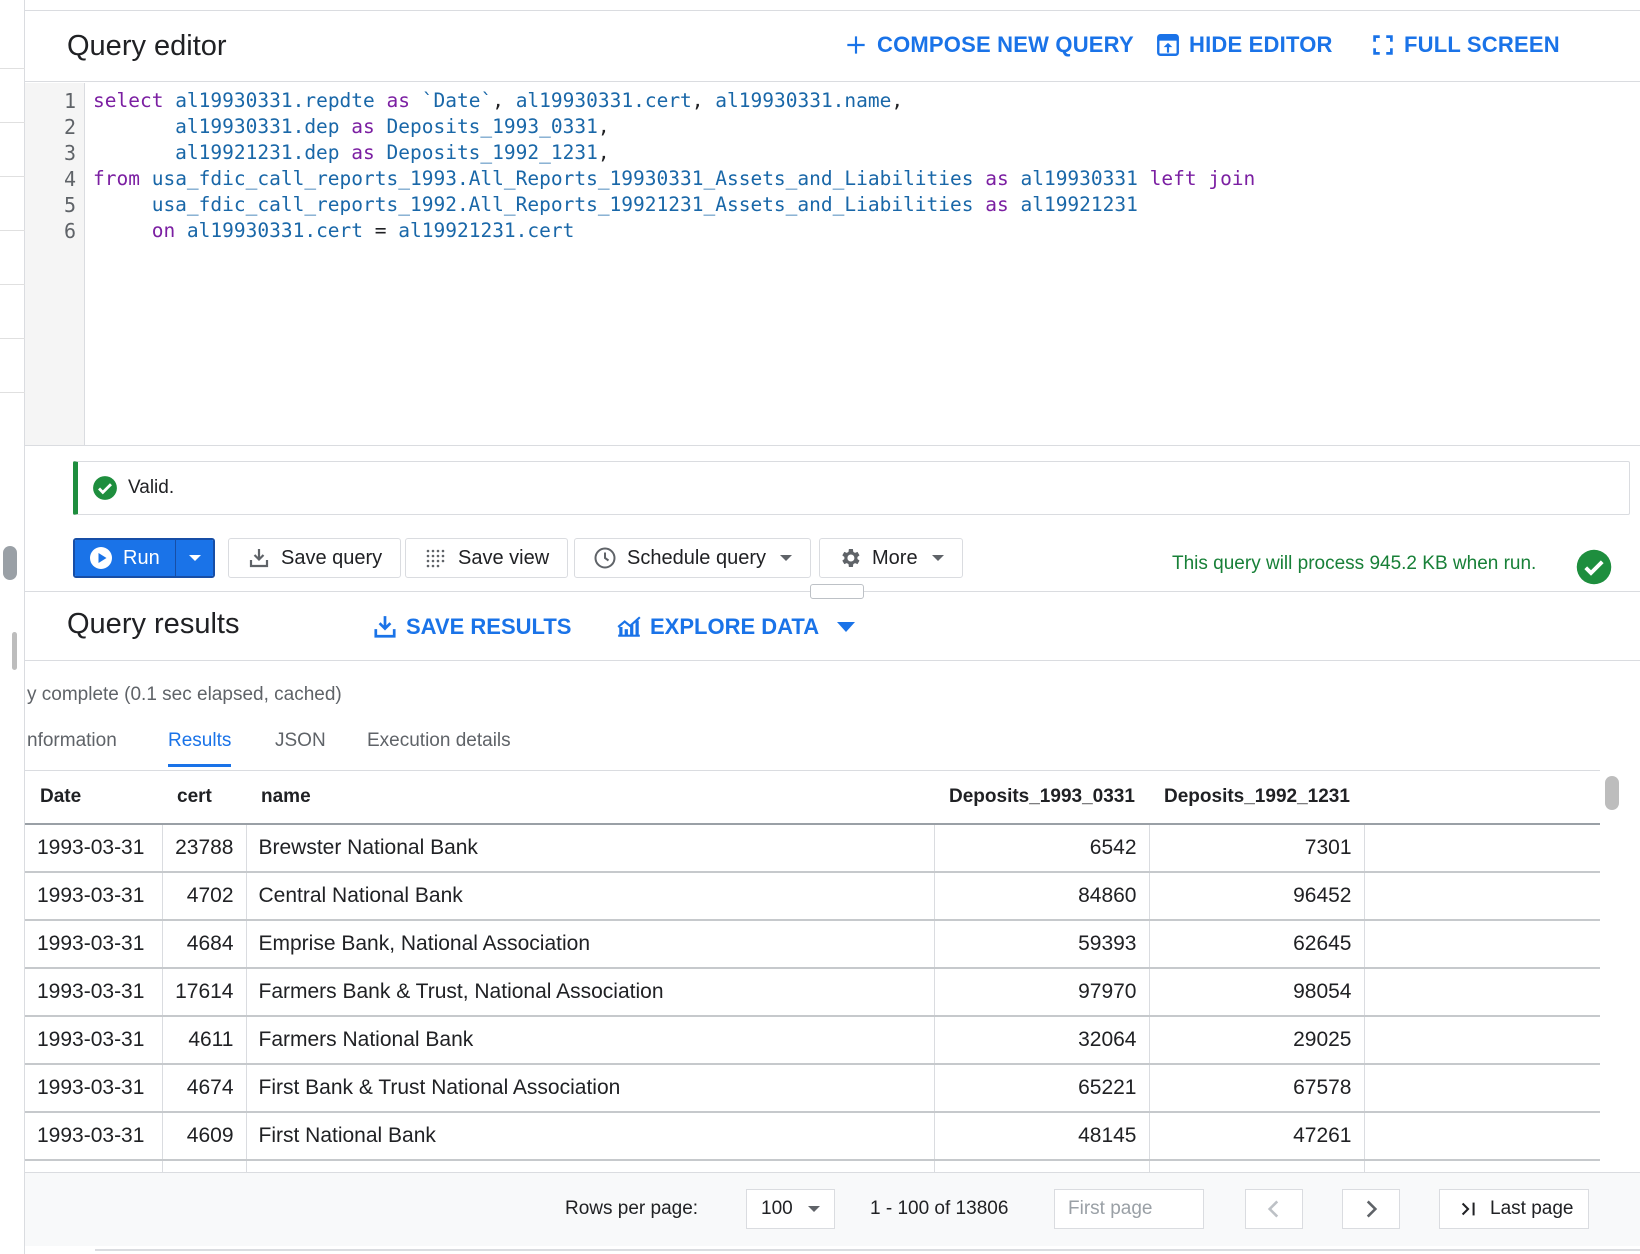 The height and width of the screenshot is (1254, 1640). Describe the element at coordinates (1257, 1136) in the screenshot. I see `cell-deposits-1992: 47261` at that location.